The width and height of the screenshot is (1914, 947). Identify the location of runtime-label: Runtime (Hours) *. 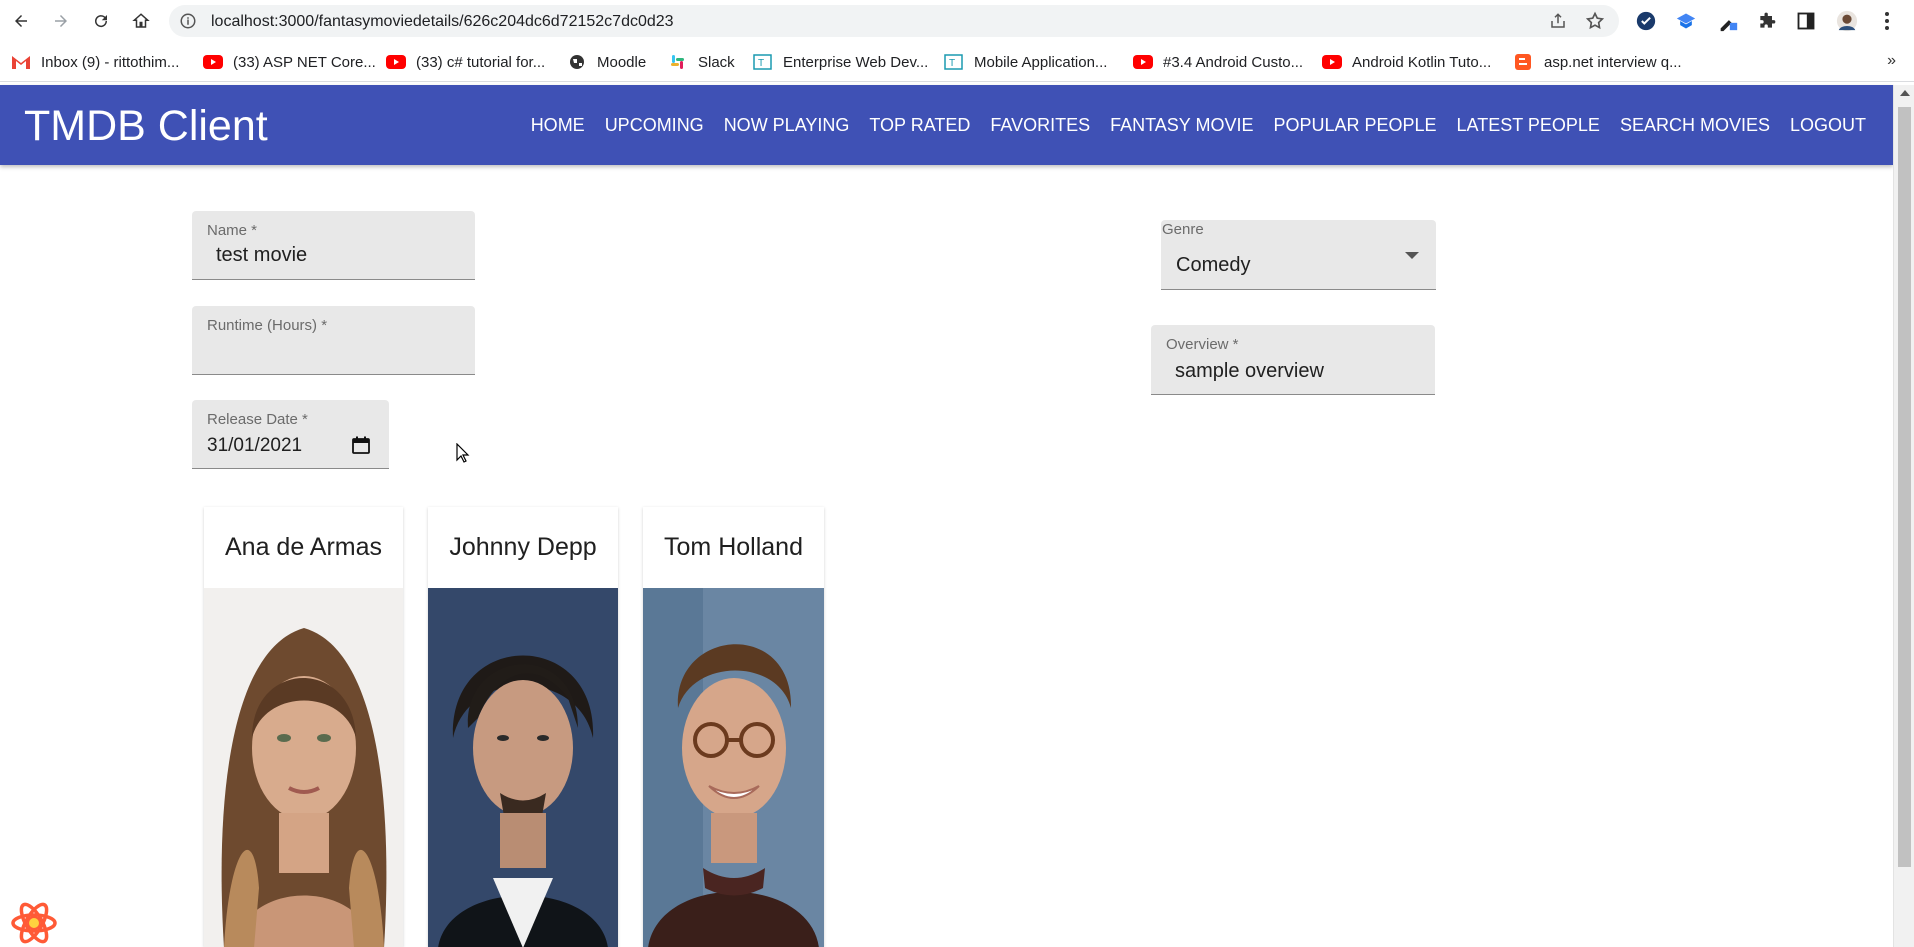
(267, 325).